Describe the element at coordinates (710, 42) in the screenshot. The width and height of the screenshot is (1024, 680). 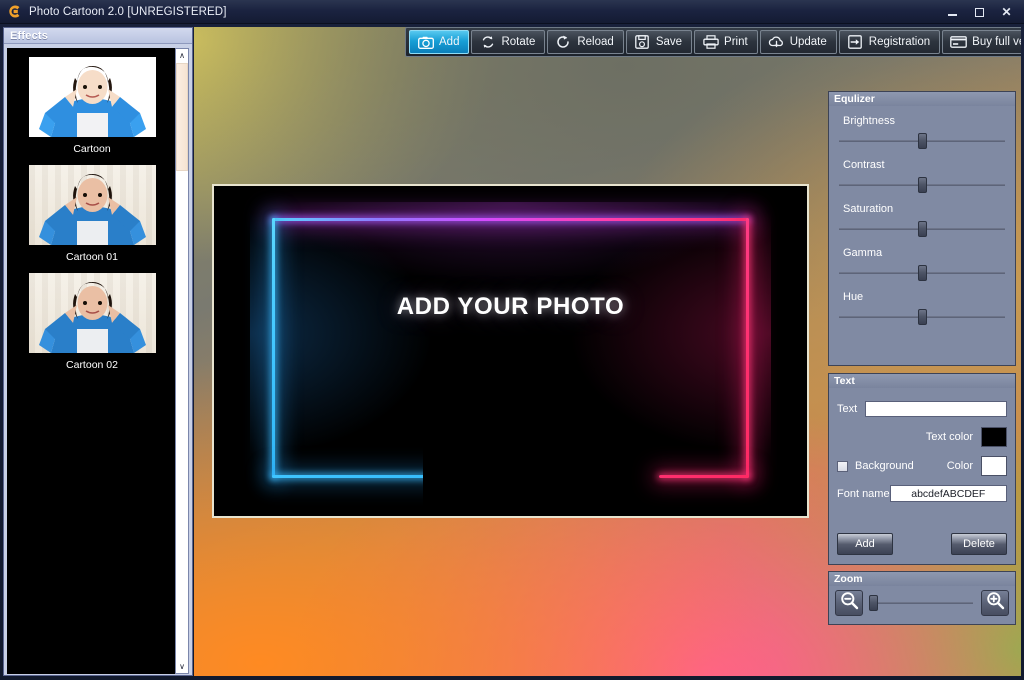
I see `printer-icon` at that location.